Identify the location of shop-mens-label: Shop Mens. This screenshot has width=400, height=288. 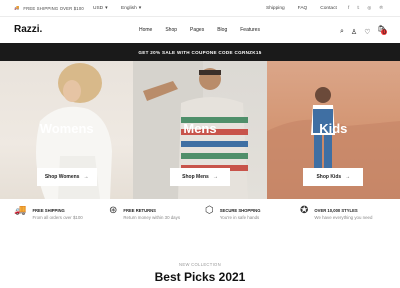
(195, 177).